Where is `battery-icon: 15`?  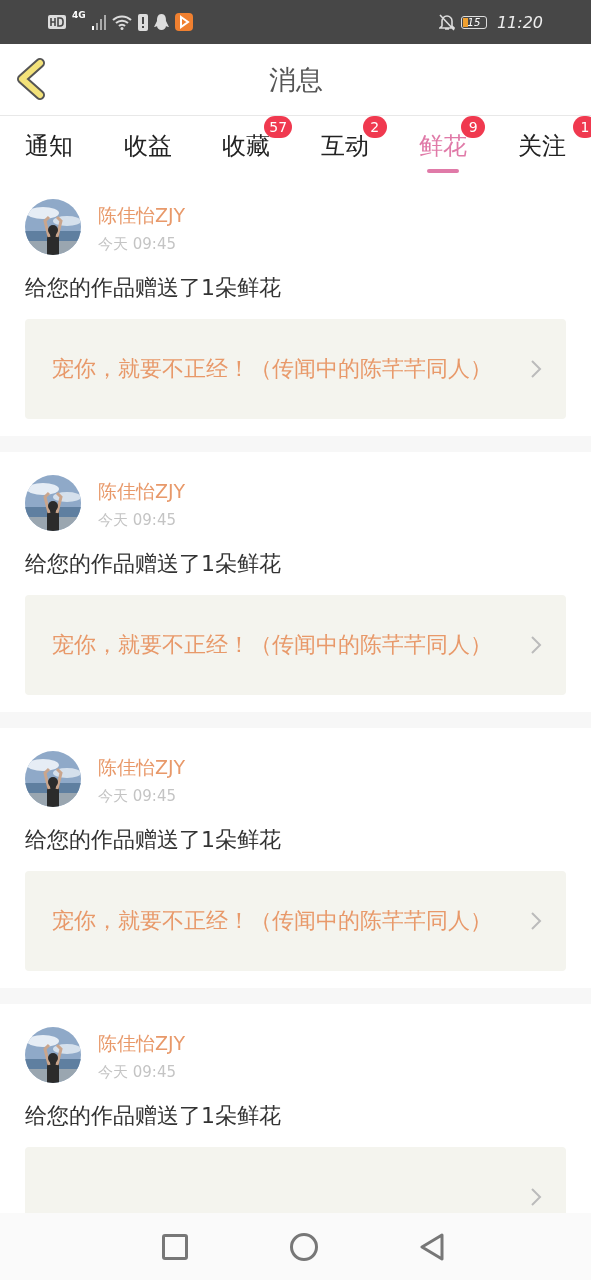
battery-icon: 15 is located at coordinates (473, 22).